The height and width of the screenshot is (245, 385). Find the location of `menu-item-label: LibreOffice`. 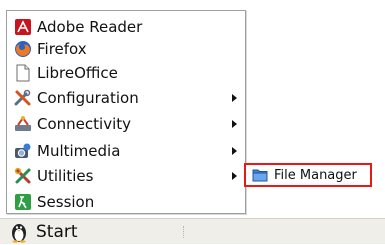

menu-item-label: LibreOffice is located at coordinates (77, 73).